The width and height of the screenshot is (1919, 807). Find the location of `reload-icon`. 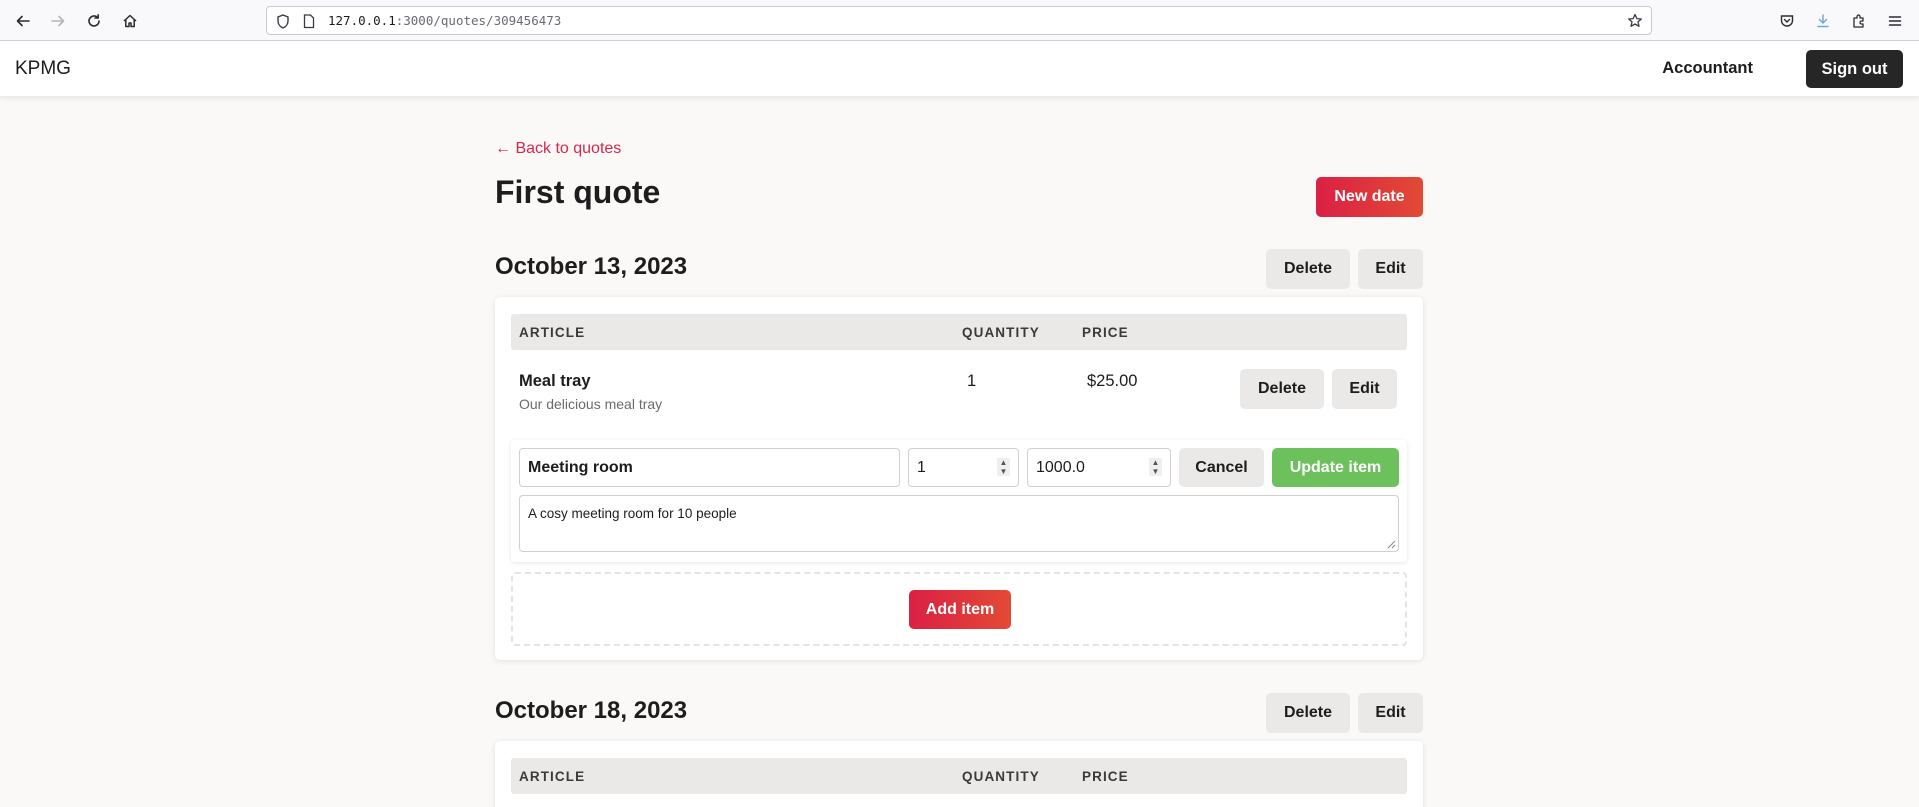

reload-icon is located at coordinates (94, 21).